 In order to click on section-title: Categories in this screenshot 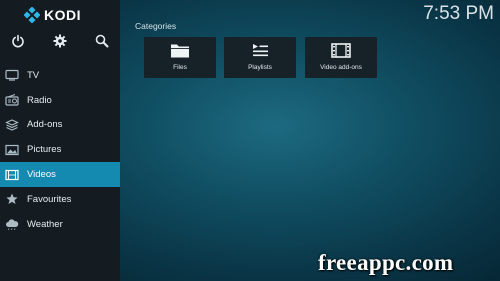, I will do `click(156, 26)`.